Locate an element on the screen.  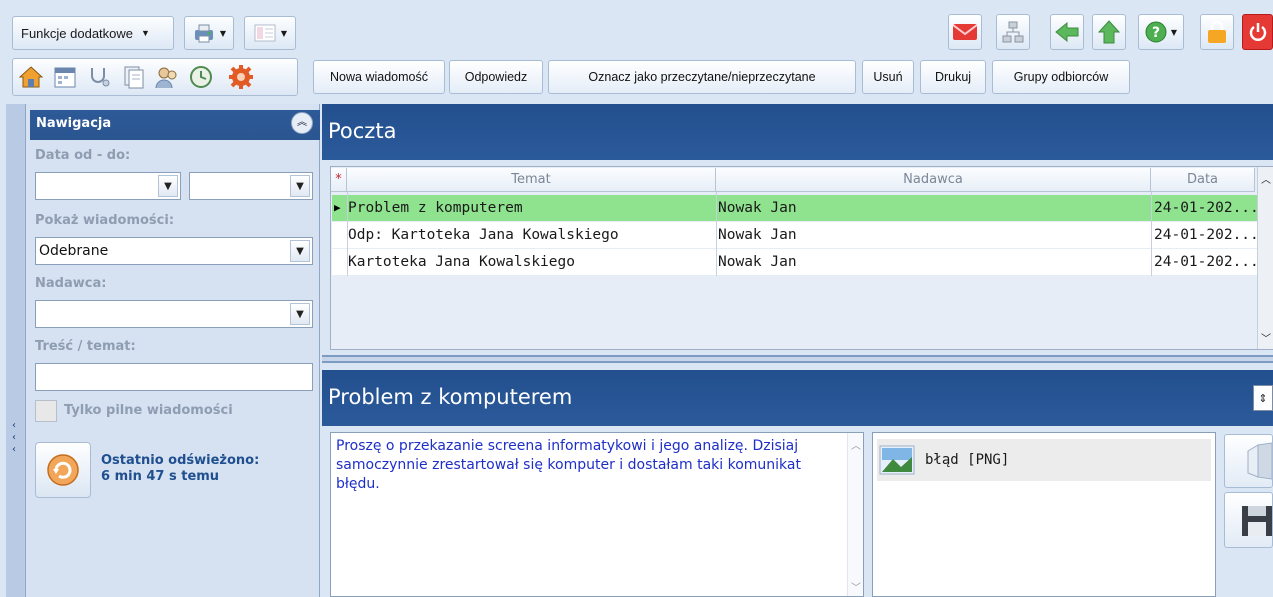
refresh-button is located at coordinates (63, 470).